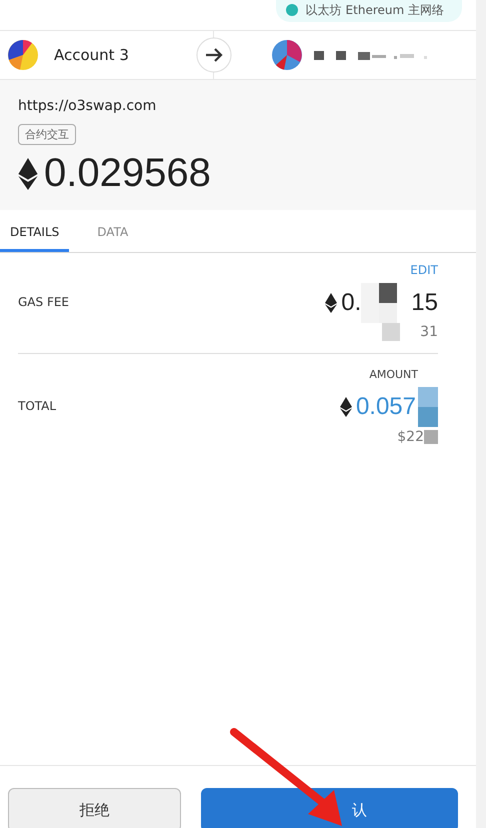 This screenshot has width=486, height=828. Describe the element at coordinates (94, 808) in the screenshot. I see `reject-button: 拒绝` at that location.